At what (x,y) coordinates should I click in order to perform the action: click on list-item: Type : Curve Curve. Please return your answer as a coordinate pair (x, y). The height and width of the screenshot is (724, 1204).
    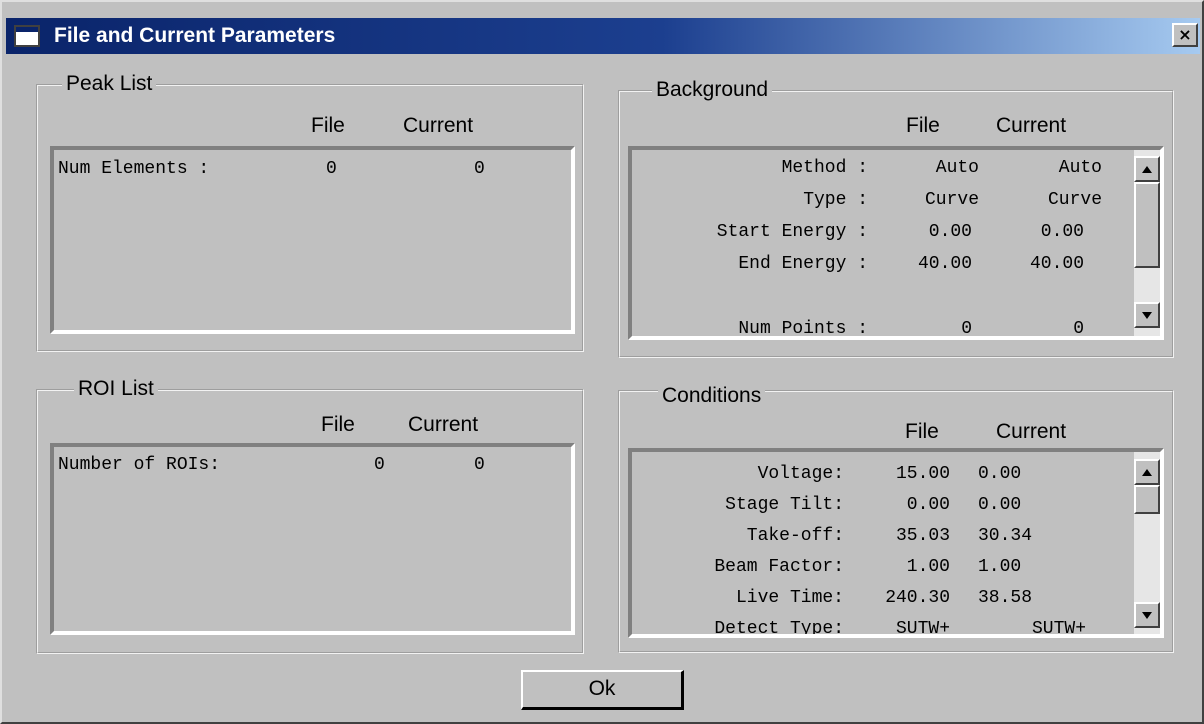
    Looking at the image, I should click on (877, 200).